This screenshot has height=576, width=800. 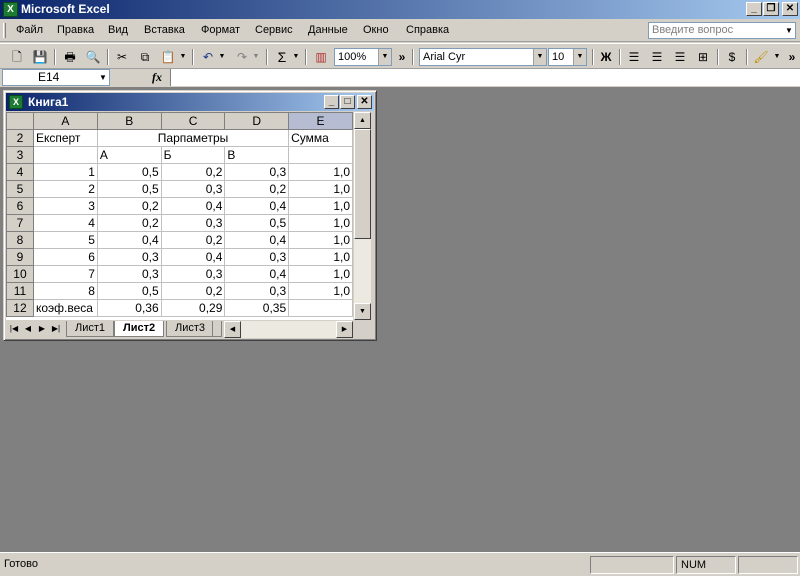 What do you see at coordinates (288, 329) in the screenshot?
I see `horizontal-scrollbar: ◀ ▶` at bounding box center [288, 329].